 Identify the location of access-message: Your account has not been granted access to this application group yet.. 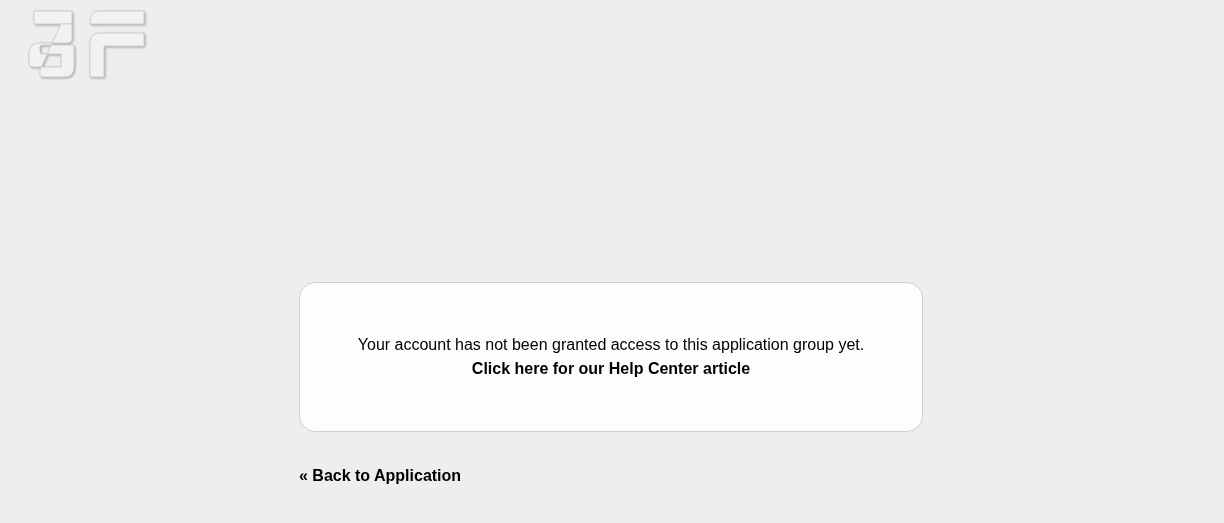
(611, 345).